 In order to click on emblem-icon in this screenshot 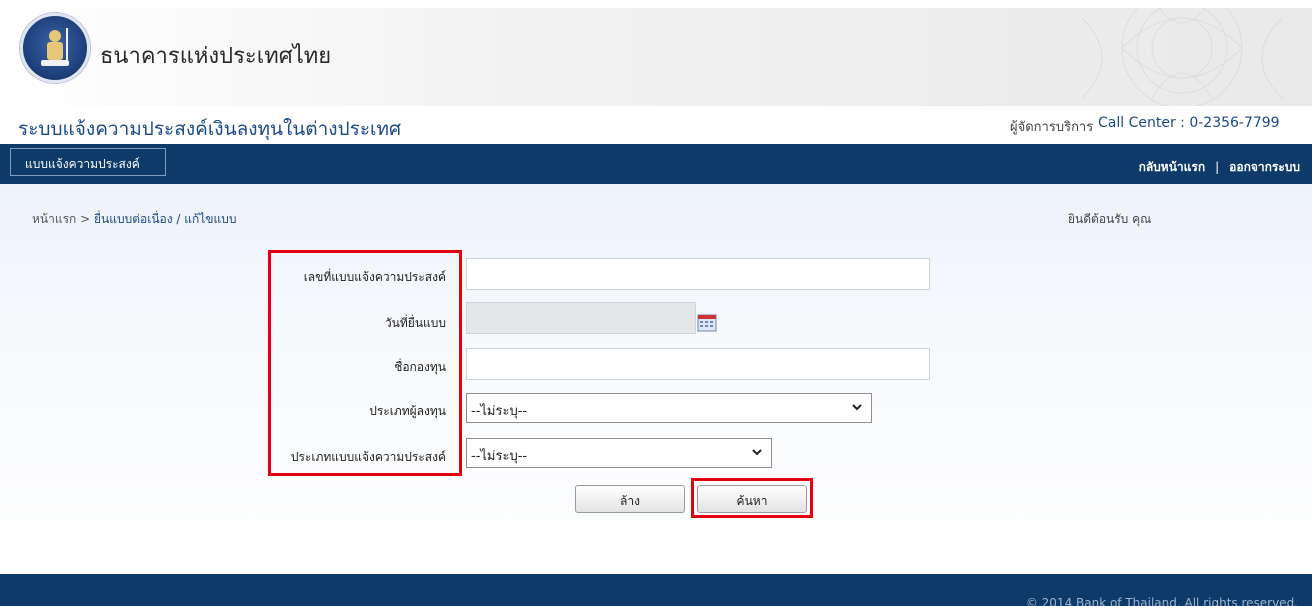, I will do `click(55, 47)`.